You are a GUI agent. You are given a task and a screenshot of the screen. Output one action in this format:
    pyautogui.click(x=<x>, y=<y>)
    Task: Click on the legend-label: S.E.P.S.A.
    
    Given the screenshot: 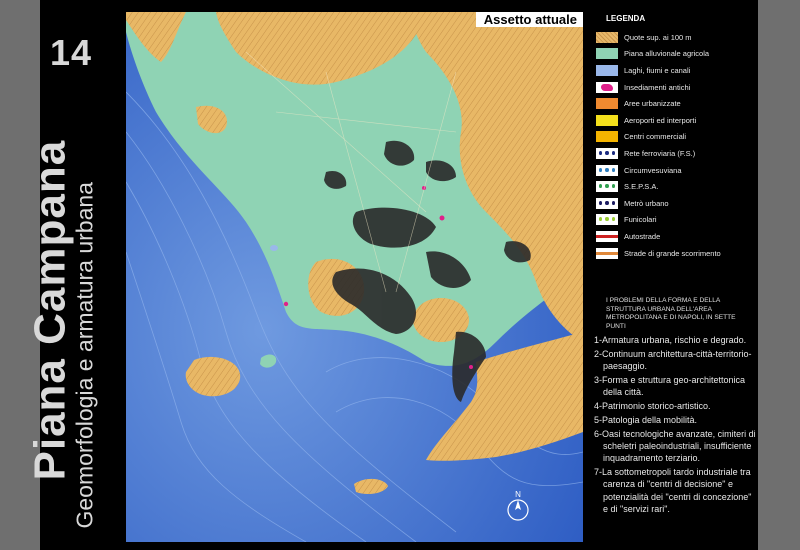 What is the action you would take?
    pyautogui.click(x=641, y=187)
    